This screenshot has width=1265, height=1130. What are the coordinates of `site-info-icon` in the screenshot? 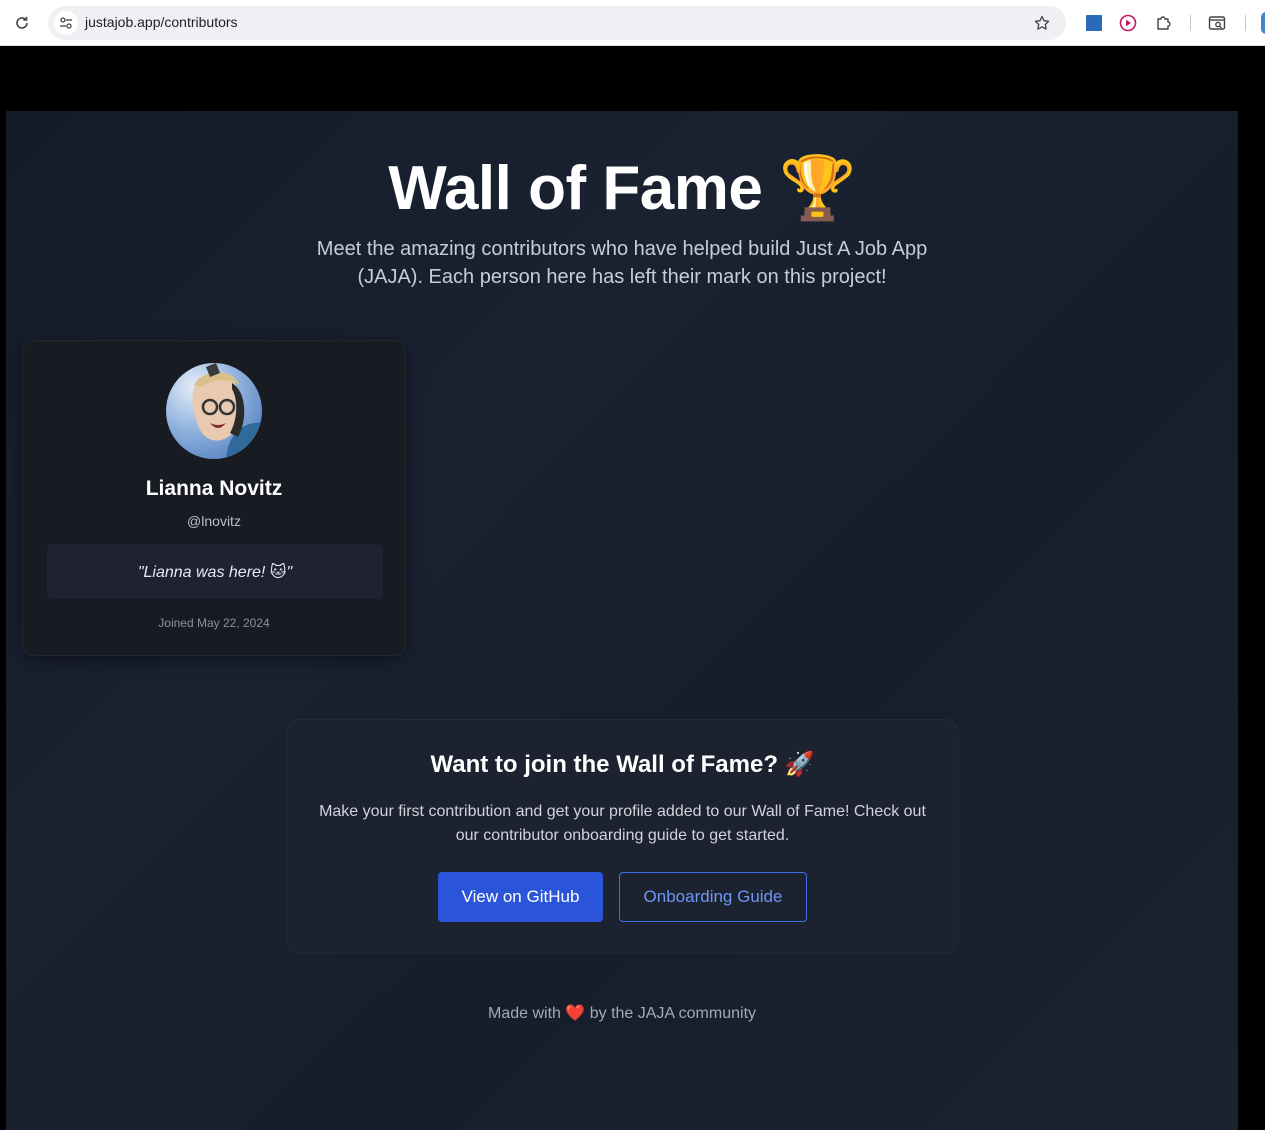 It's located at (66, 23).